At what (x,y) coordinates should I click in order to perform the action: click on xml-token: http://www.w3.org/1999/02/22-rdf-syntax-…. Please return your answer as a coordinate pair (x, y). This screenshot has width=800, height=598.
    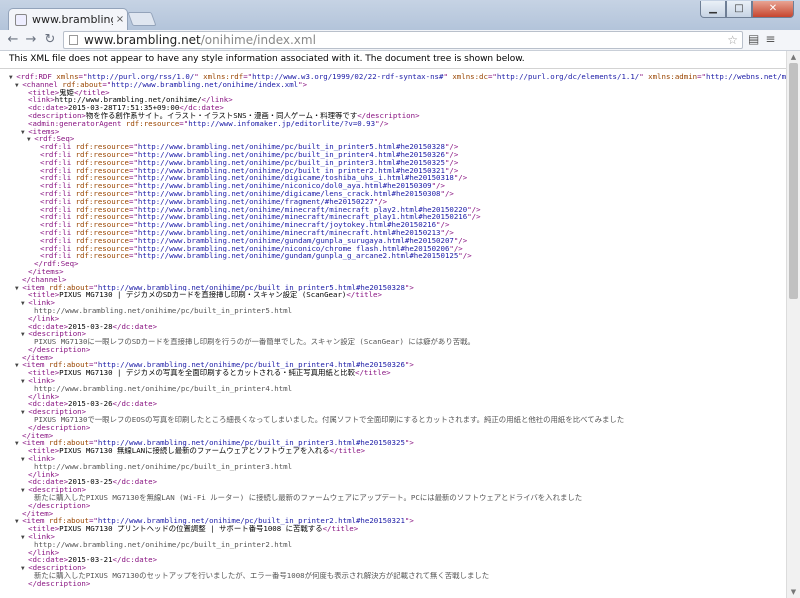
    Looking at the image, I should click on (348, 77).